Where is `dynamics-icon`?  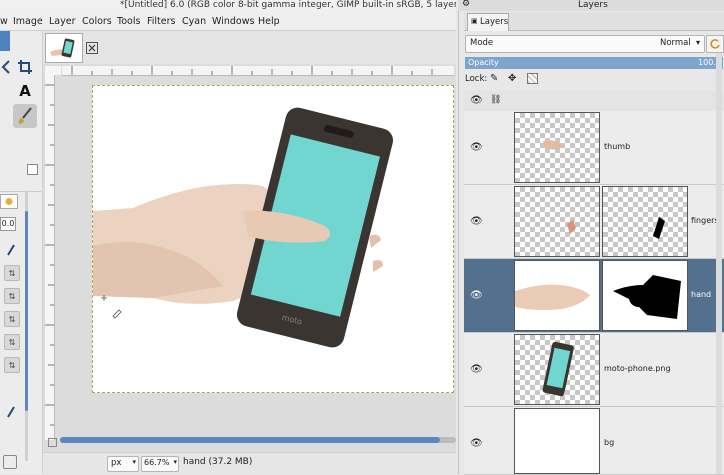 dynamics-icon is located at coordinates (11, 250).